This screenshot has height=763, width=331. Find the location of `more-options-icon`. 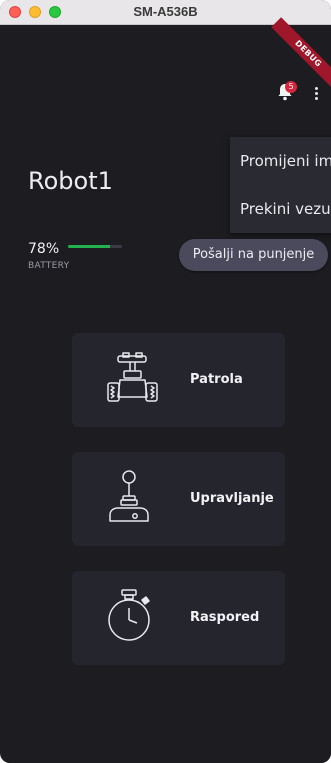

more-options-icon is located at coordinates (317, 95).